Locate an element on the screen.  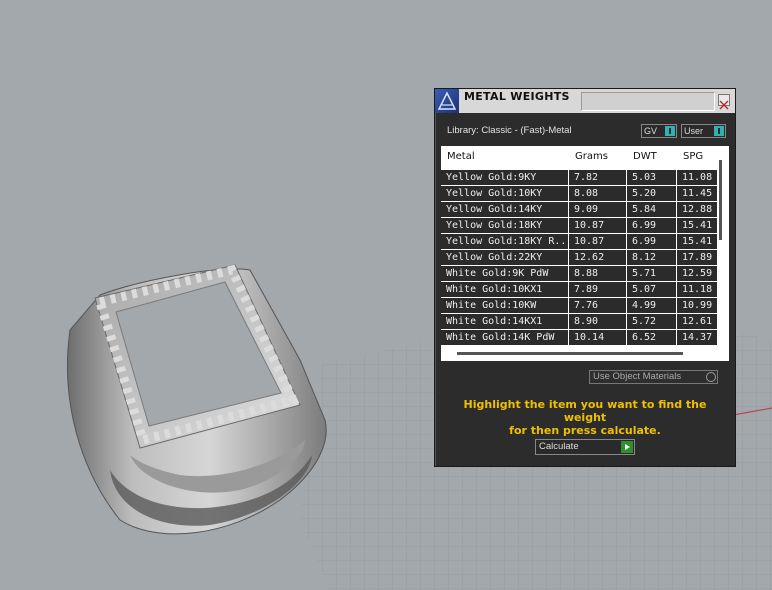
column-header: Metal is located at coordinates (504, 157).